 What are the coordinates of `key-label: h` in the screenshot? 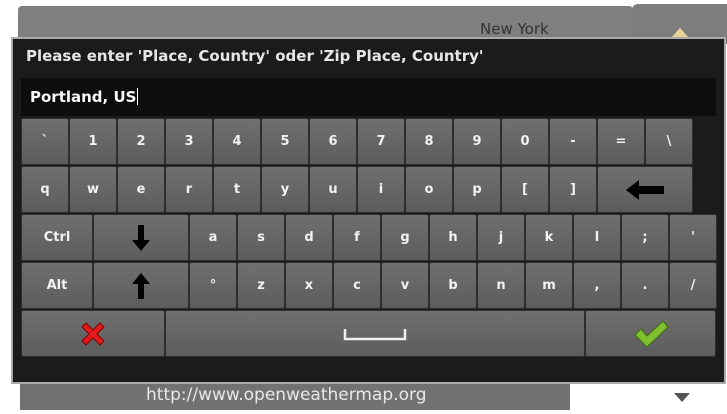 It's located at (453, 237).